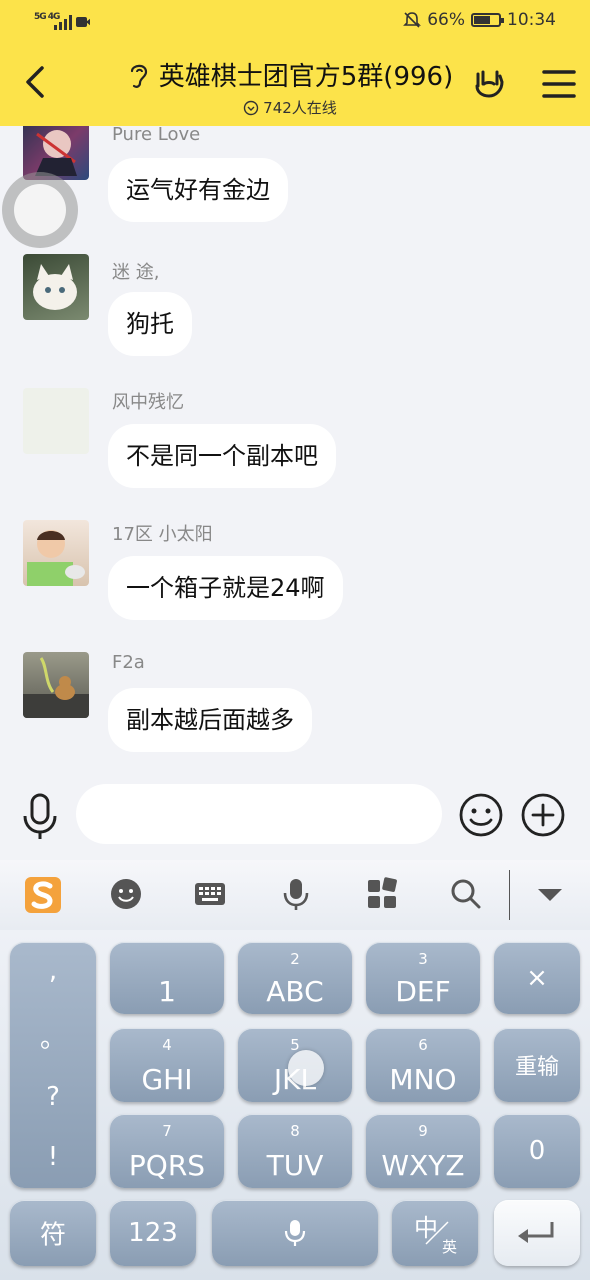 The height and width of the screenshot is (1280, 590). Describe the element at coordinates (487, 20) in the screenshot. I see `battery-icon` at that location.